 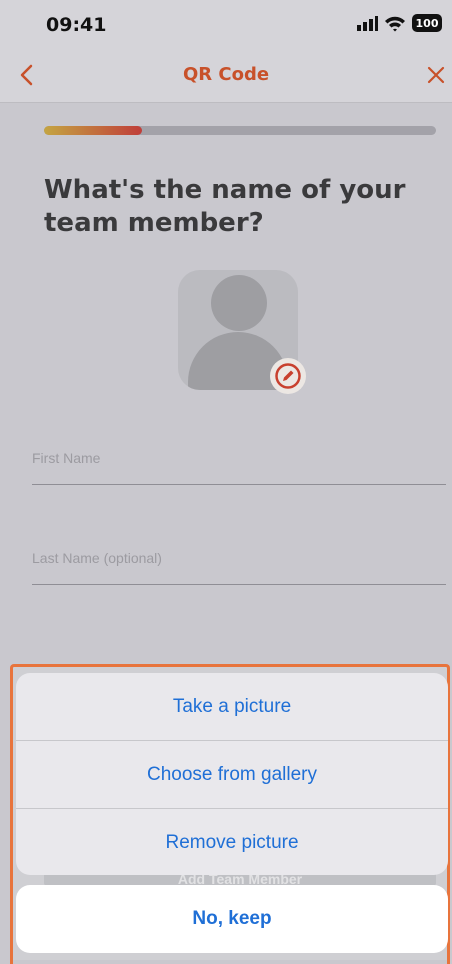 I want to click on question-heading: What's the name of your team member?, so click(x=225, y=206).